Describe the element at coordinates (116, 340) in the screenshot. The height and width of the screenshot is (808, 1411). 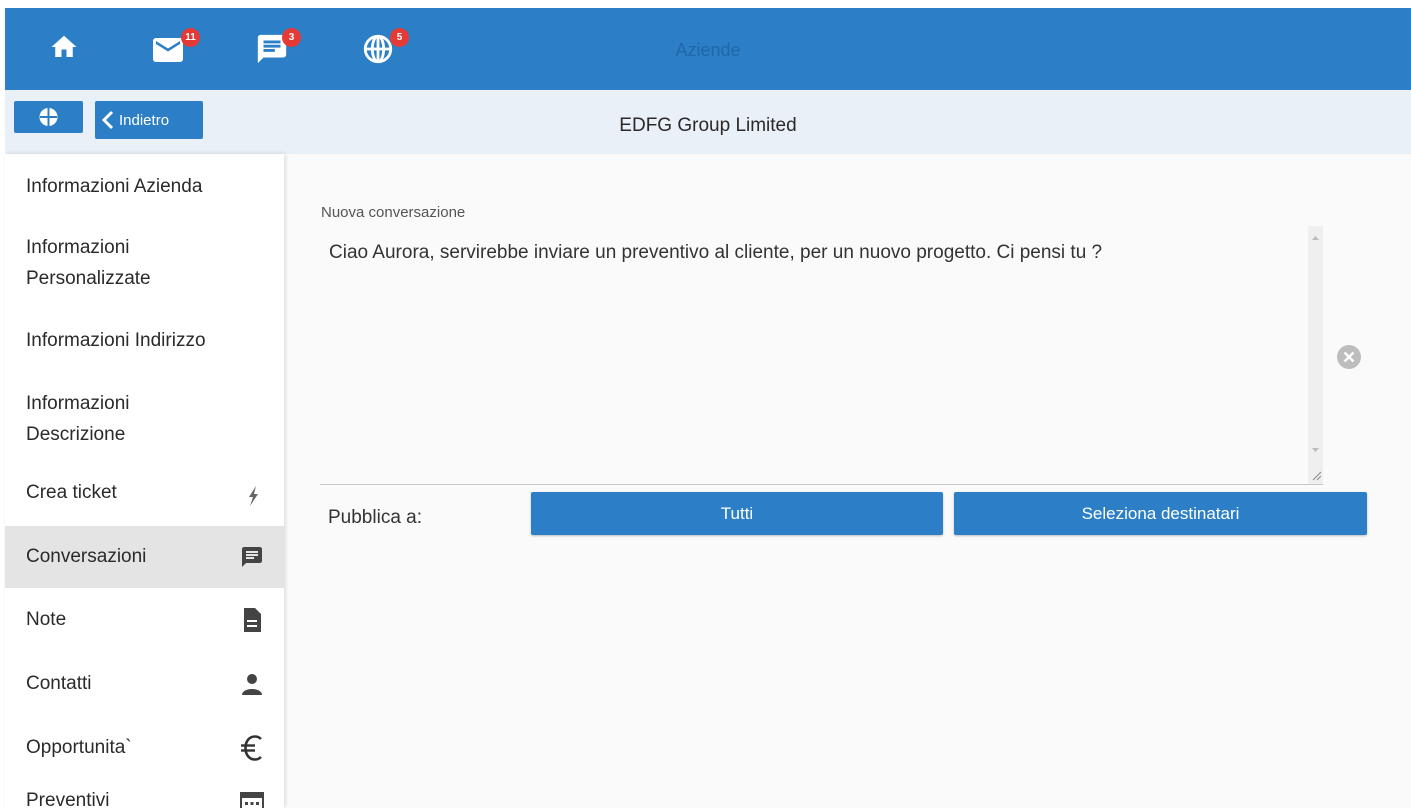
I see `sidebar-item-label: Informazioni Indirizzo` at that location.